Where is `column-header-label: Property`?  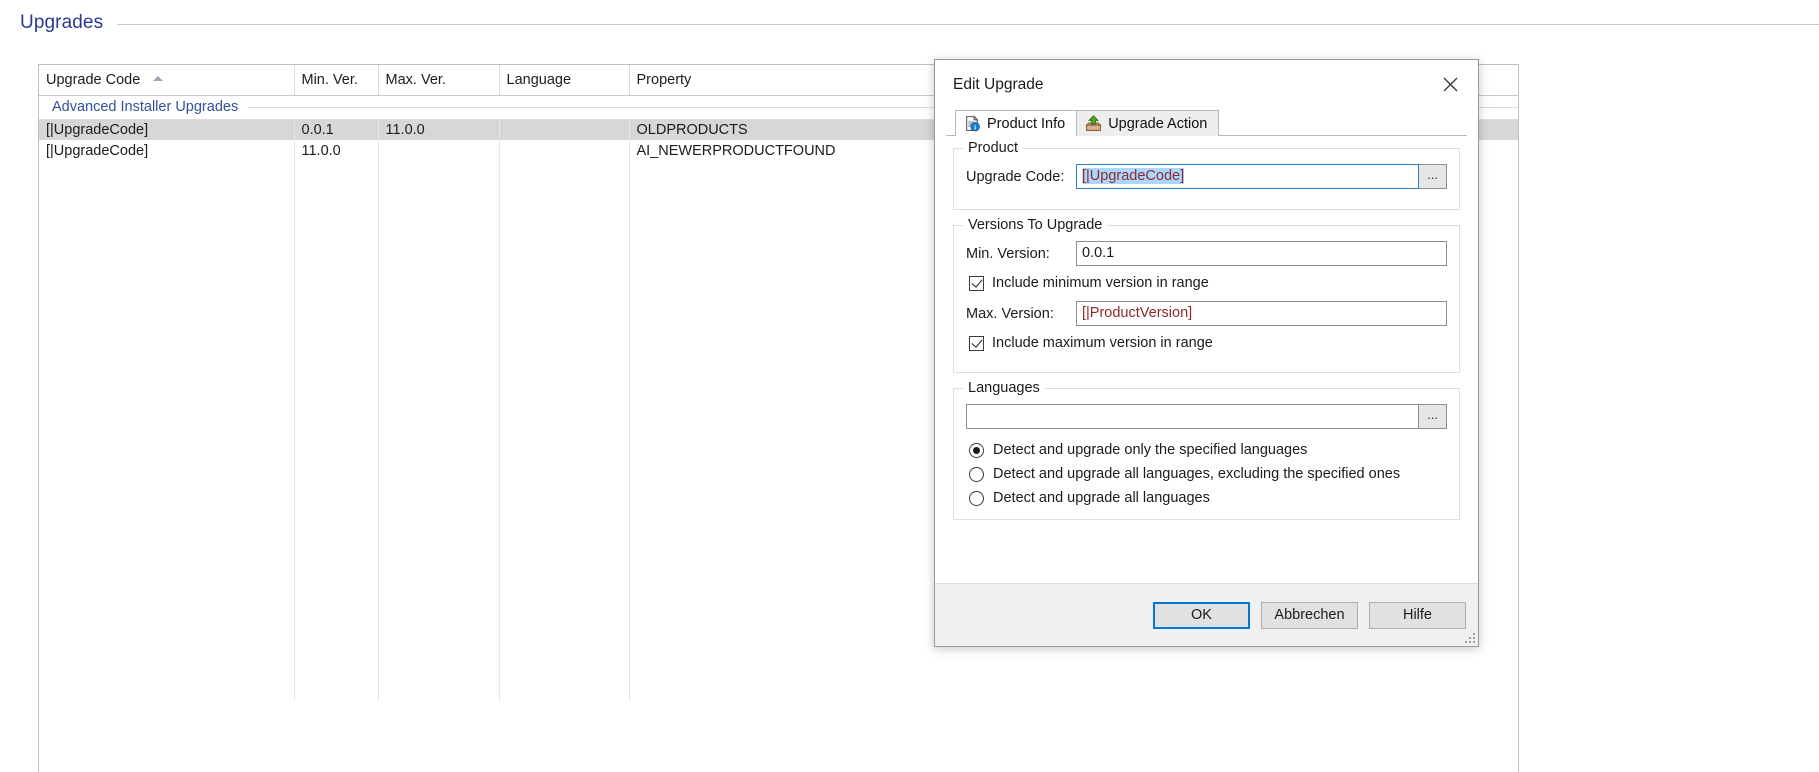 column-header-label: Property is located at coordinates (664, 79).